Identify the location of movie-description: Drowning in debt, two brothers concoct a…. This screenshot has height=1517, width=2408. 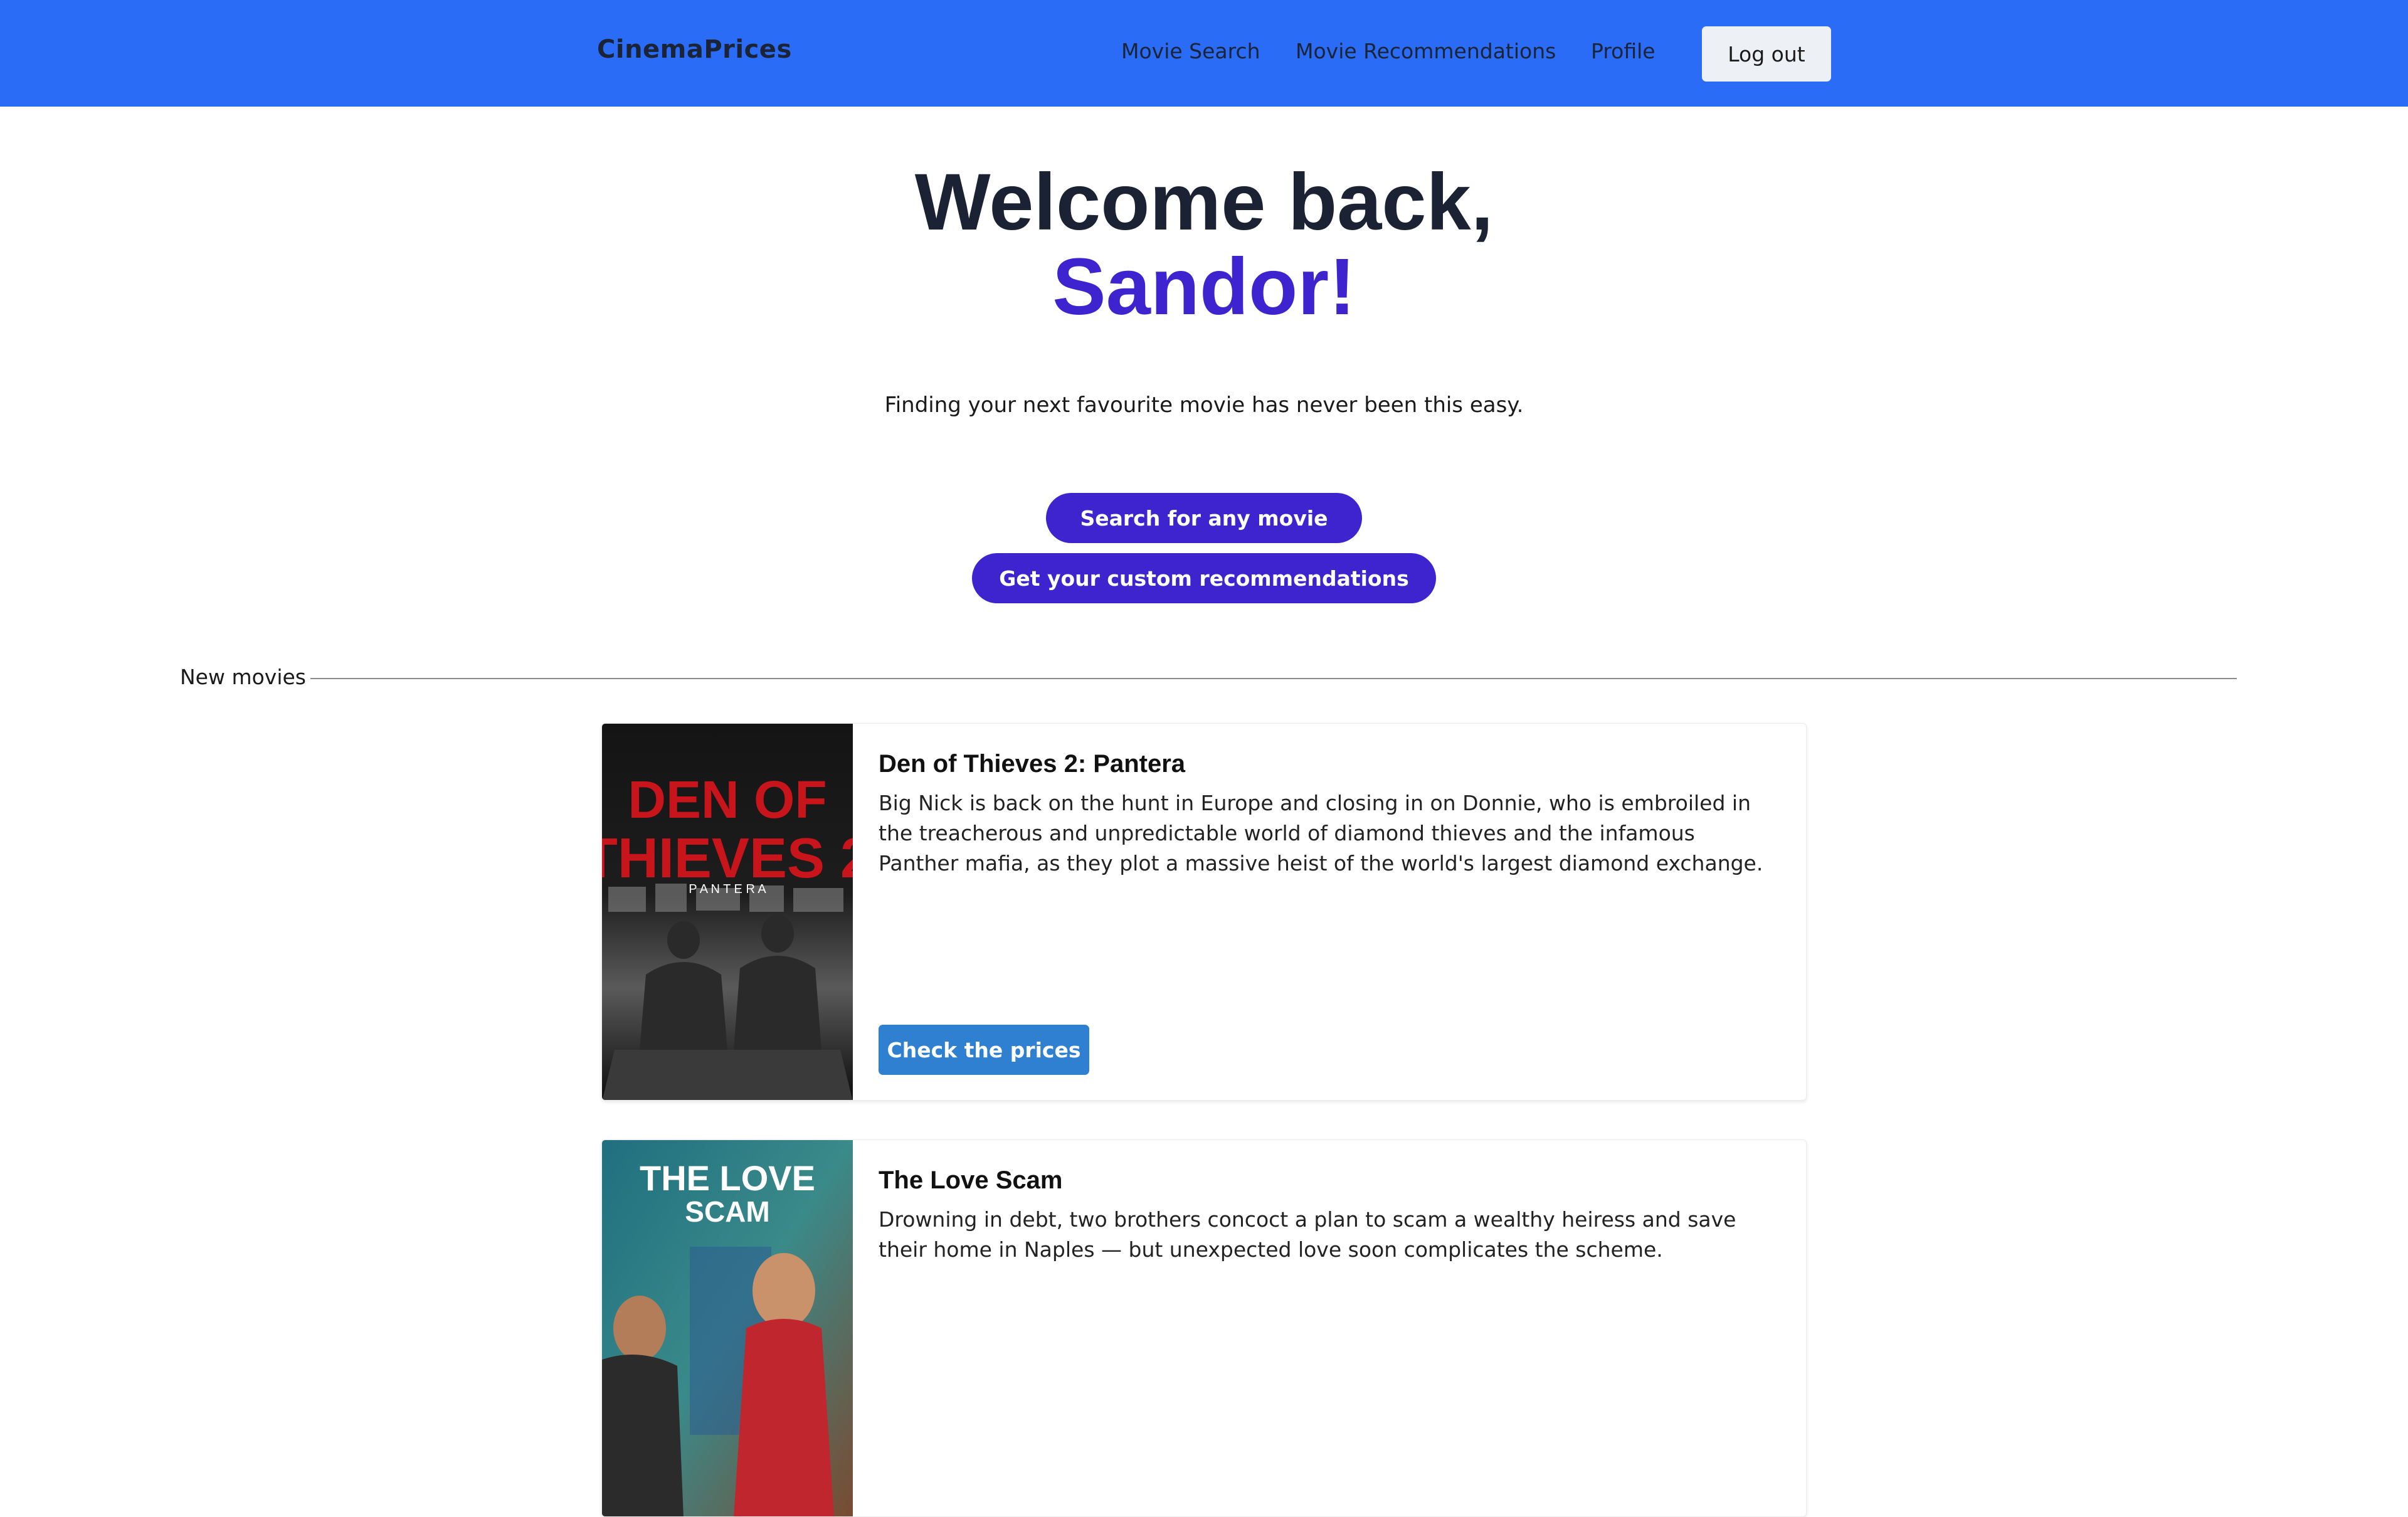
(1308, 1234).